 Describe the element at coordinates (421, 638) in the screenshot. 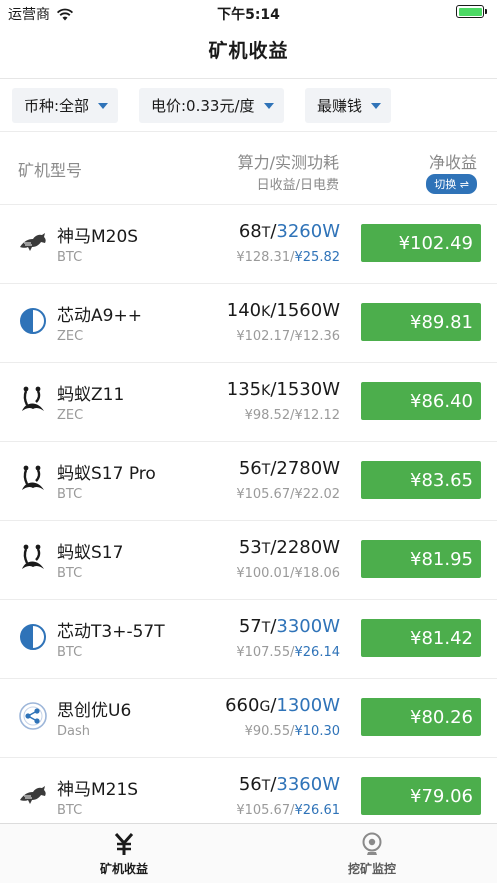

I see `net-profit-button: ¥81.42` at that location.